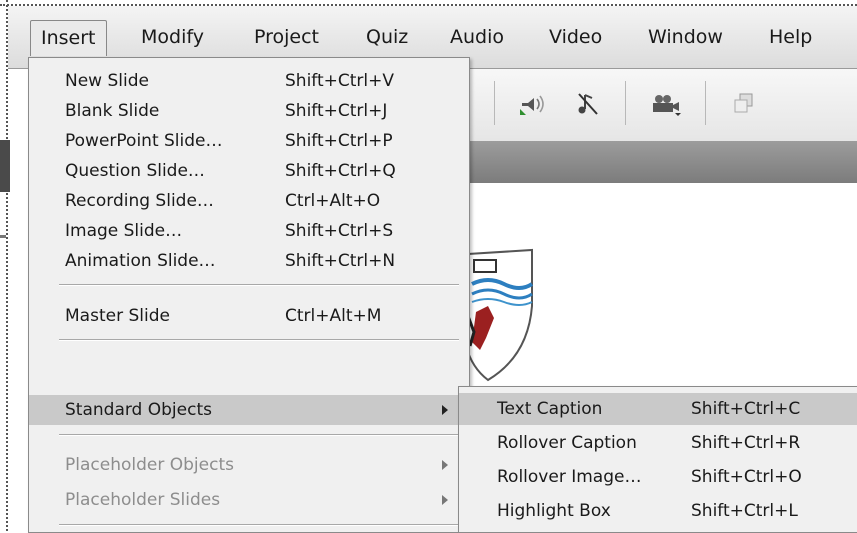 The image size is (857, 533). Describe the element at coordinates (567, 443) in the screenshot. I see `menu-item-label: Rollover Caption` at that location.